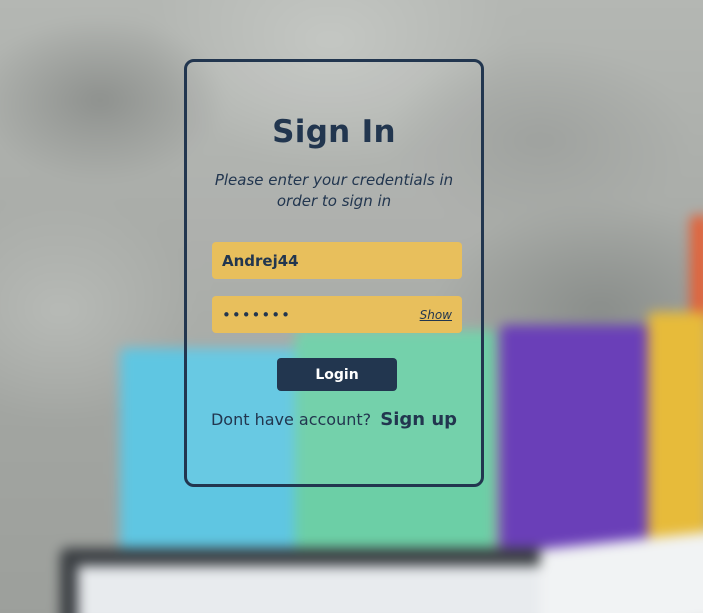 This screenshot has height=613, width=703. Describe the element at coordinates (575, 445) in the screenshot. I see `background-purple-bag` at that location.